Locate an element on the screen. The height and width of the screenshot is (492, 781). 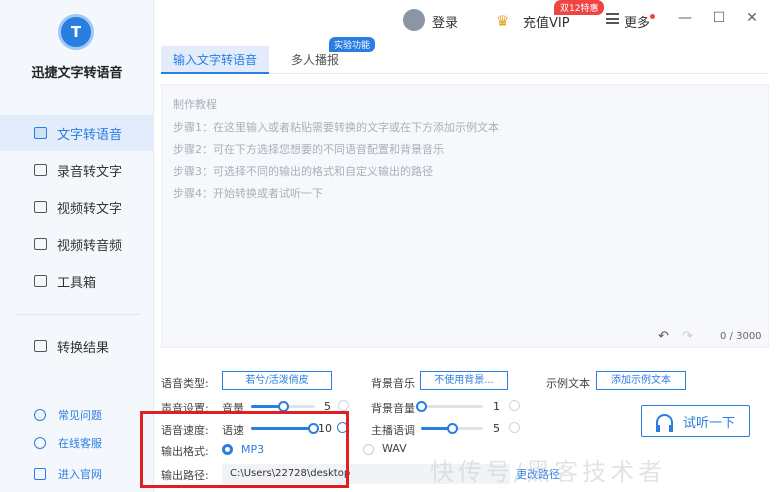
sidebar-item-video-to-audio: 视频转音频 is located at coordinates (77, 244).